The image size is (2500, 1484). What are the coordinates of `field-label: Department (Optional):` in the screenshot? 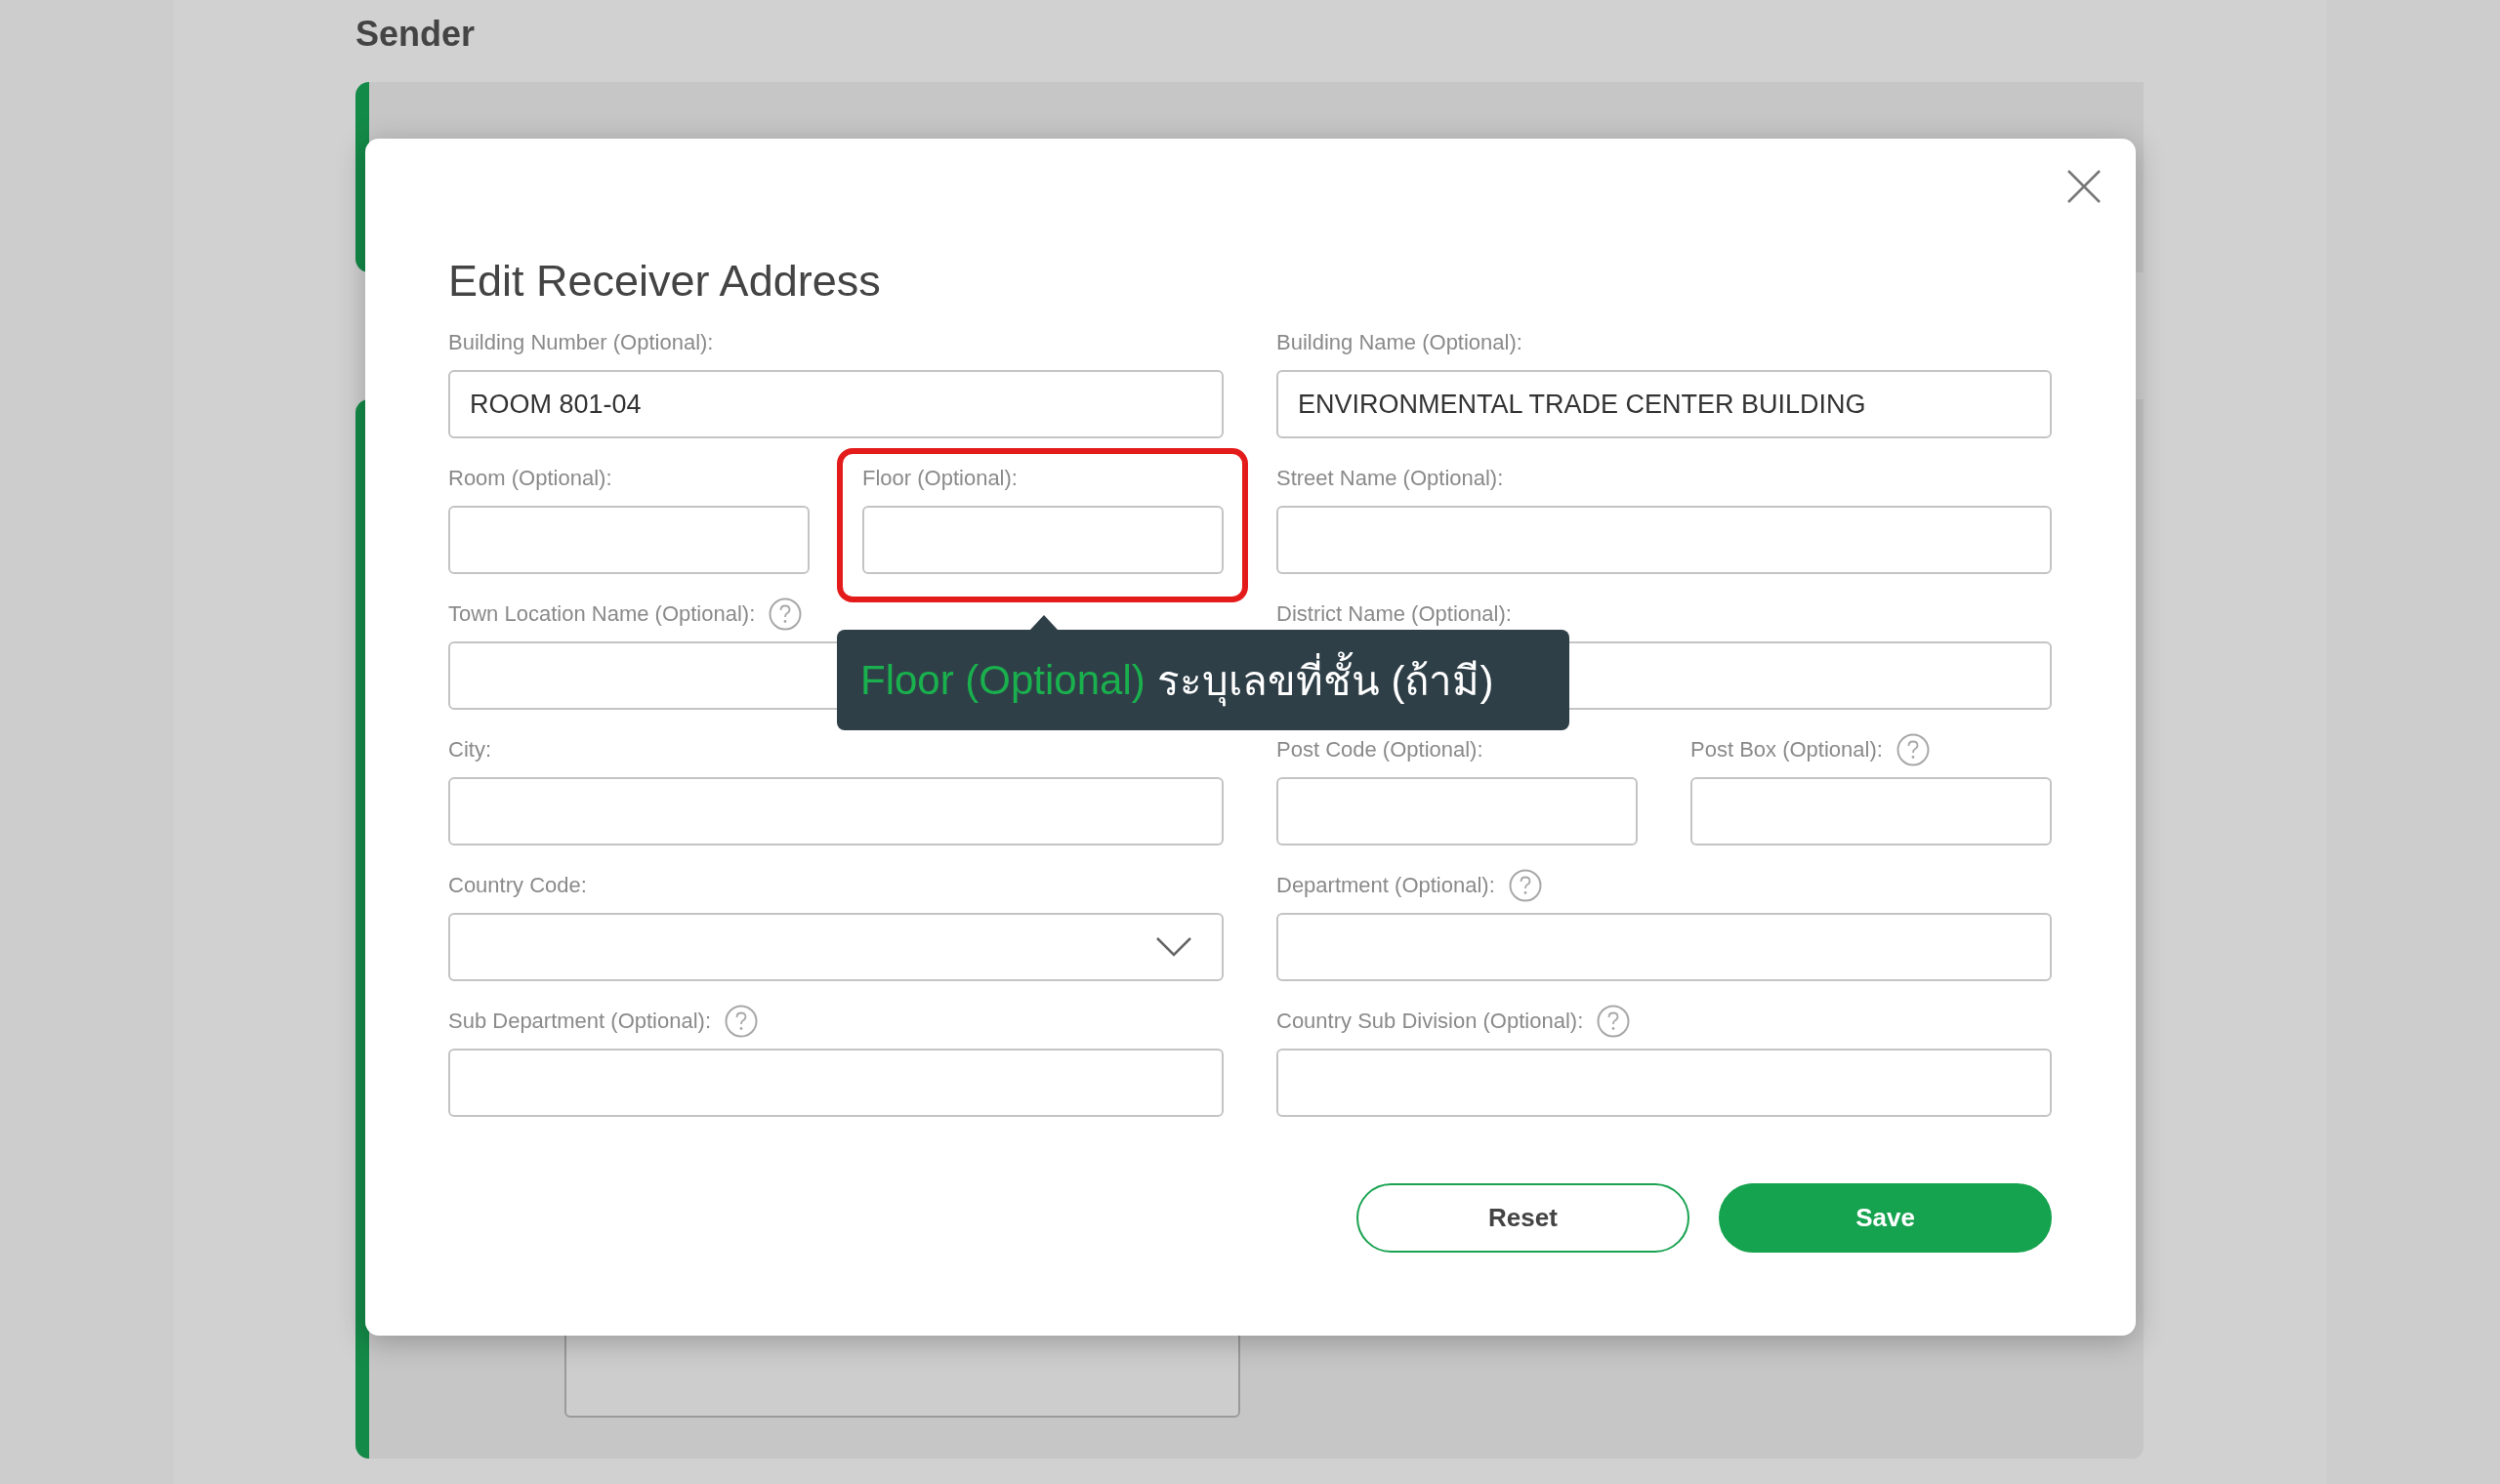 It's located at (1385, 886).